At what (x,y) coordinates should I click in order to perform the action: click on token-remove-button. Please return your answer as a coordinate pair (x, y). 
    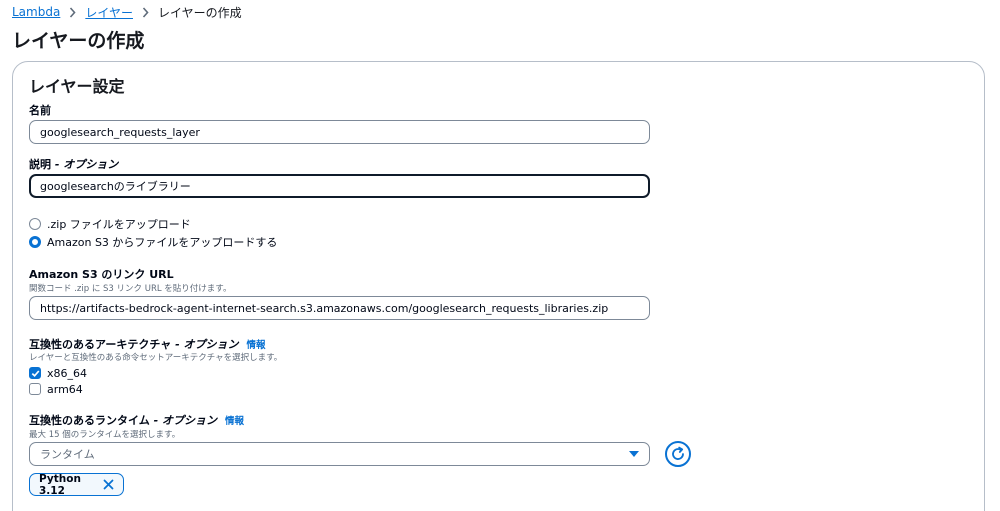
    Looking at the image, I should click on (108, 485).